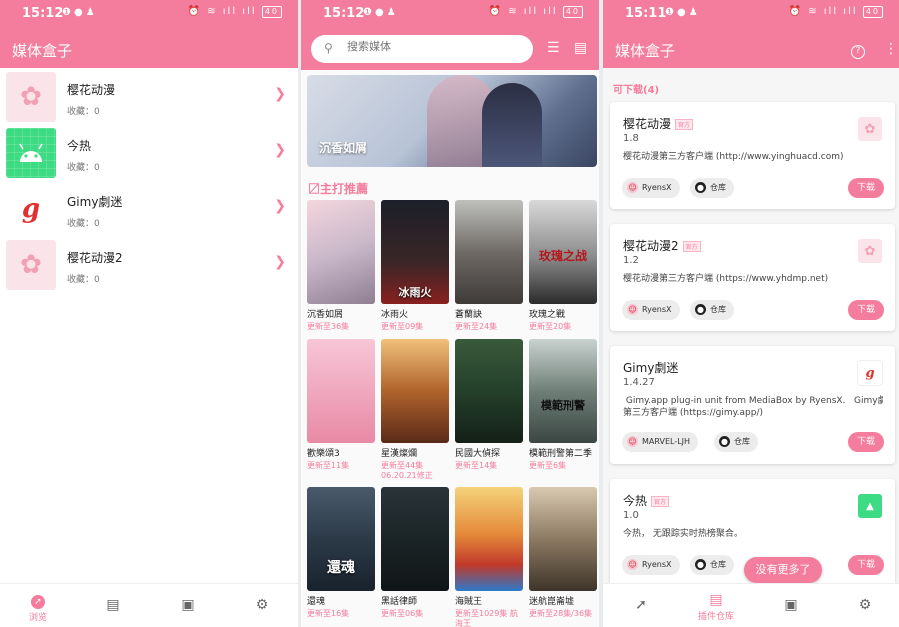 The width and height of the screenshot is (899, 627). What do you see at coordinates (563, 553) in the screenshot?
I see `media-card: 迷航崑崙墟 更新至28集/36集` at bounding box center [563, 553].